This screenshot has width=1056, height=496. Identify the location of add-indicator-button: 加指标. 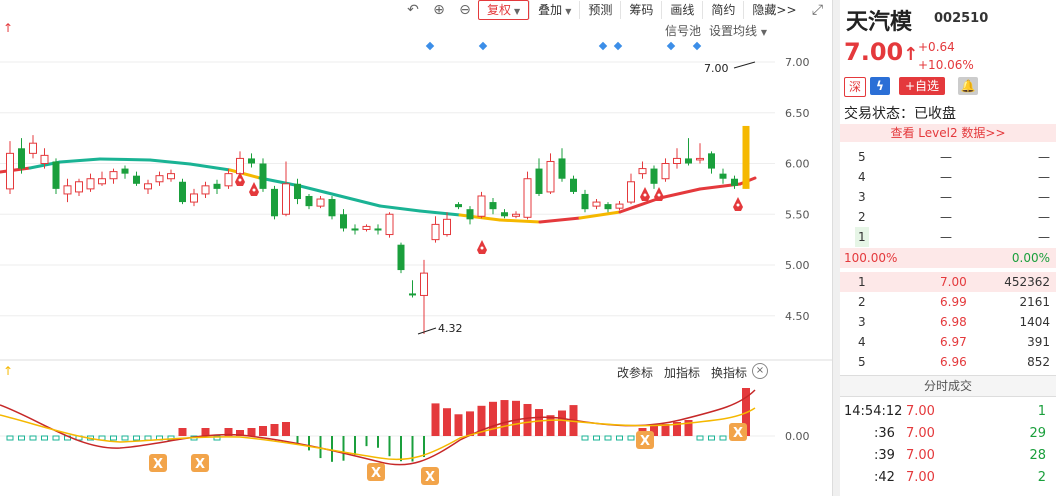
(682, 372).